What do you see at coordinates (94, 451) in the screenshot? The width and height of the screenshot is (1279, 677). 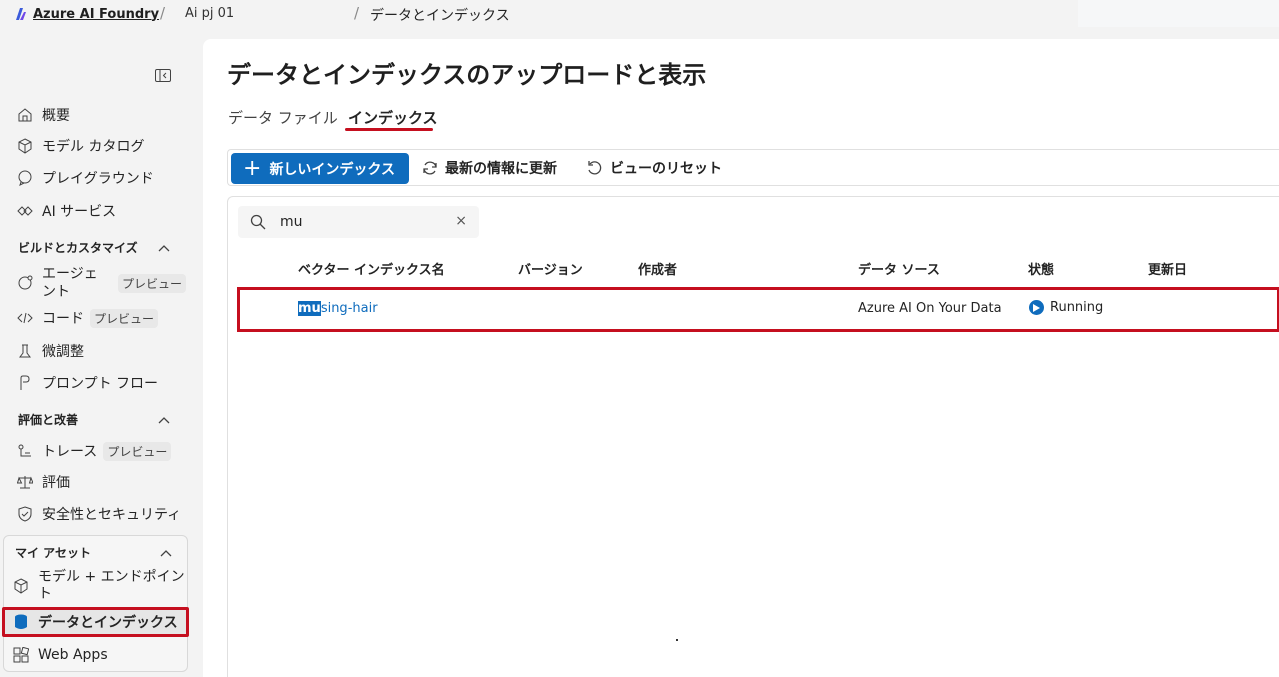 I see `sidebar-item-trace: トレース プレビュー` at bounding box center [94, 451].